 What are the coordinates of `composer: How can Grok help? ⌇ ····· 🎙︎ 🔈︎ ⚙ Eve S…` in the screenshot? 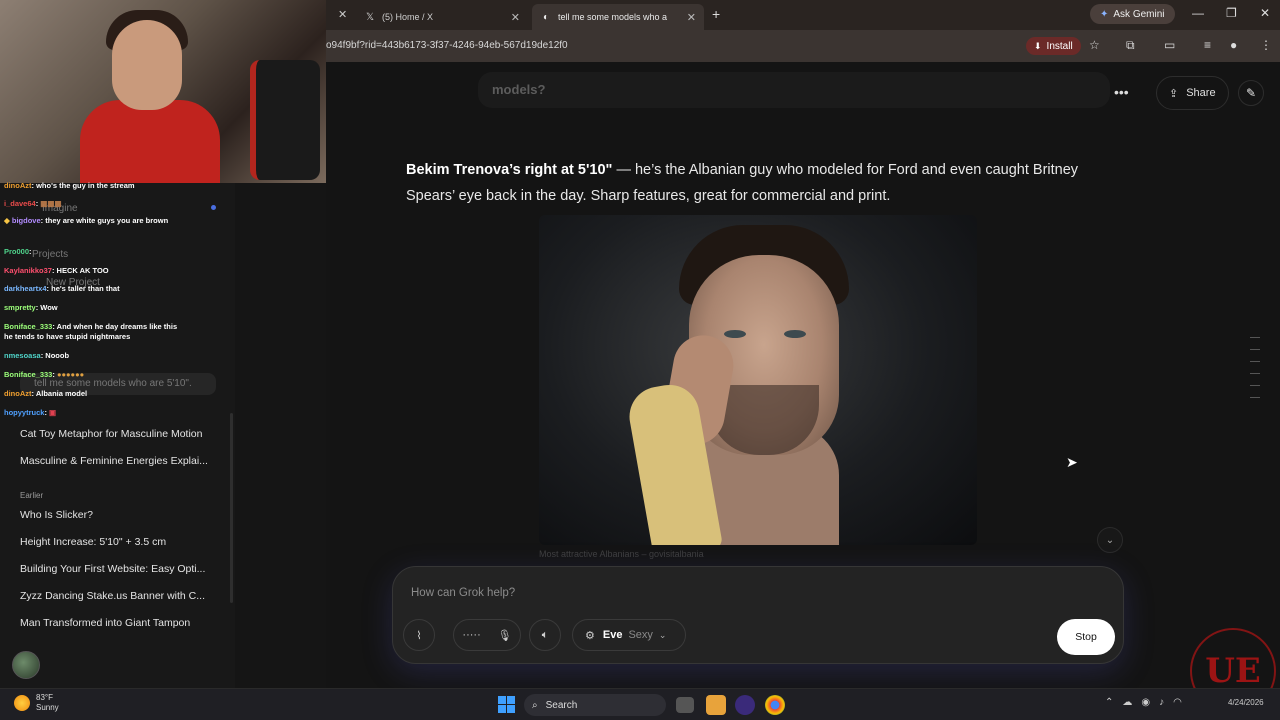 It's located at (758, 615).